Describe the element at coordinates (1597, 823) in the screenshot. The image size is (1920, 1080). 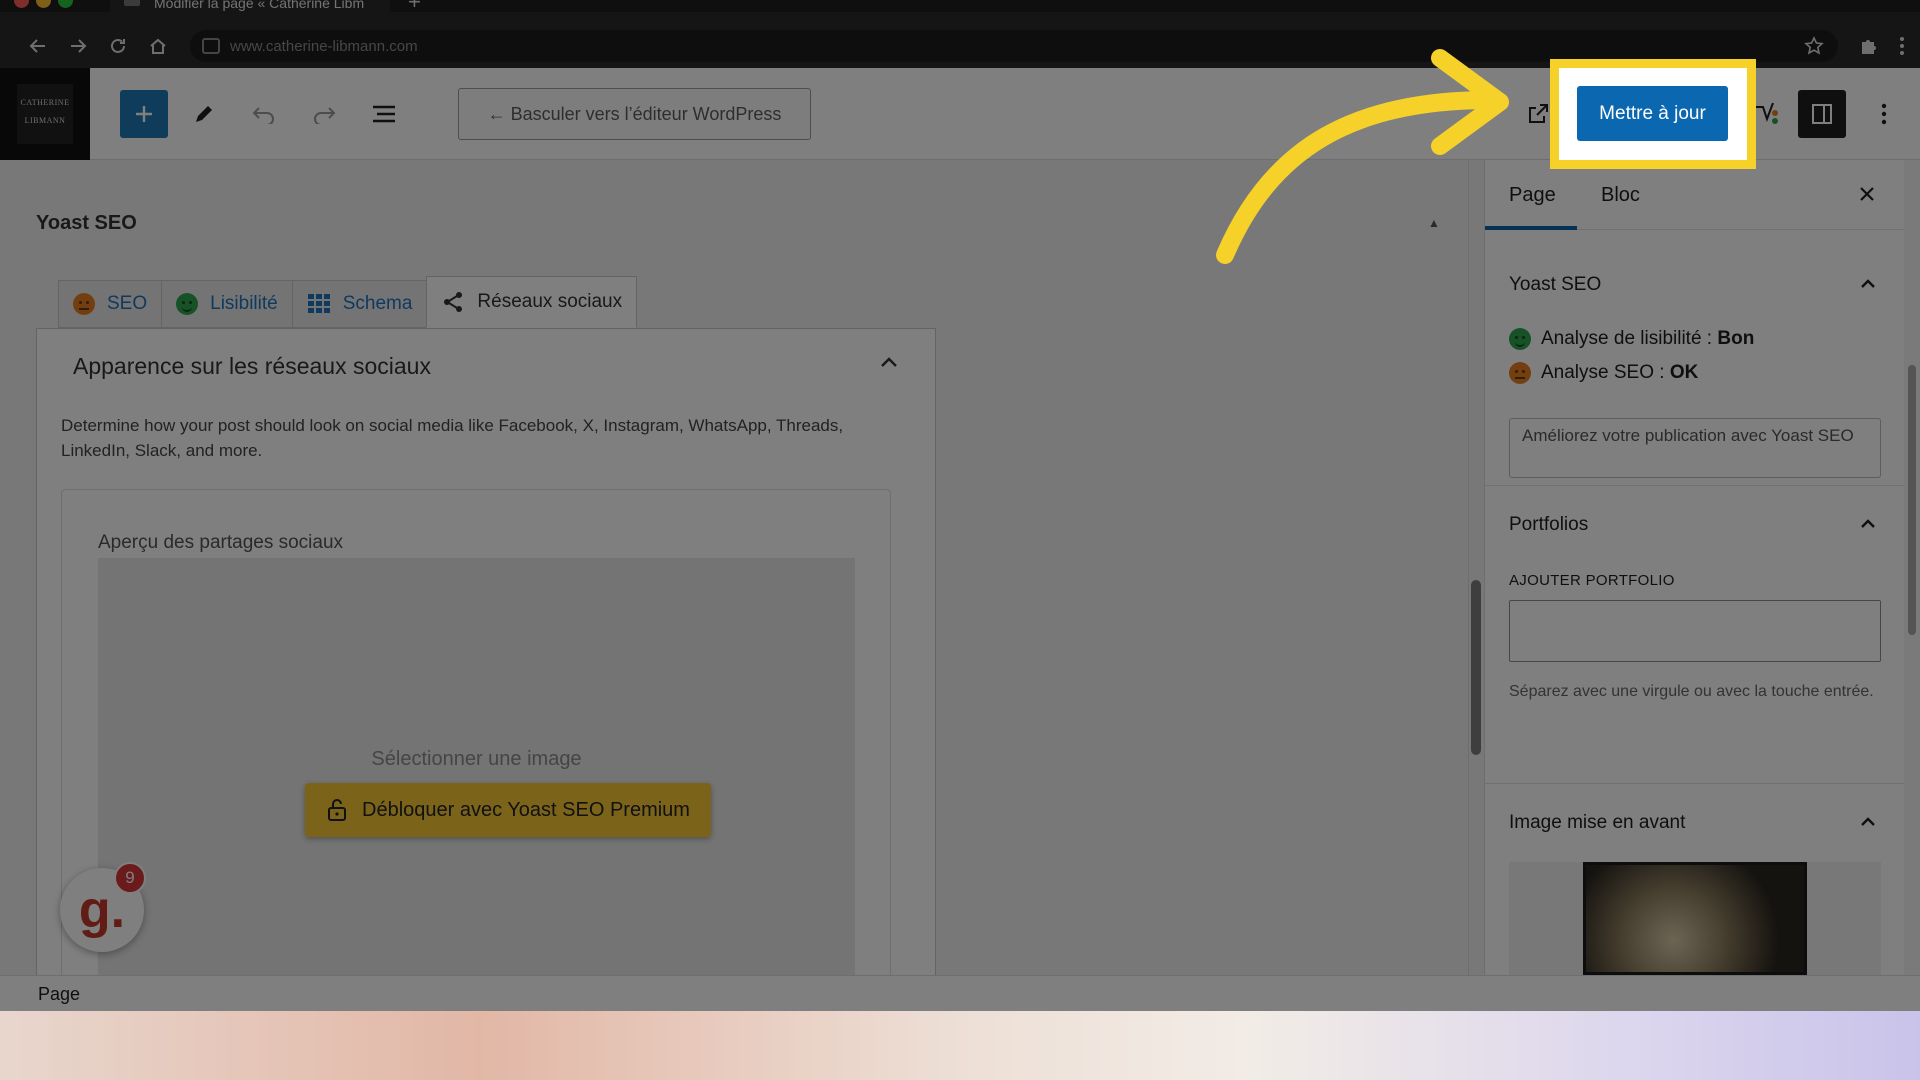
I see `featured-image-title: Image mise en avant` at that location.